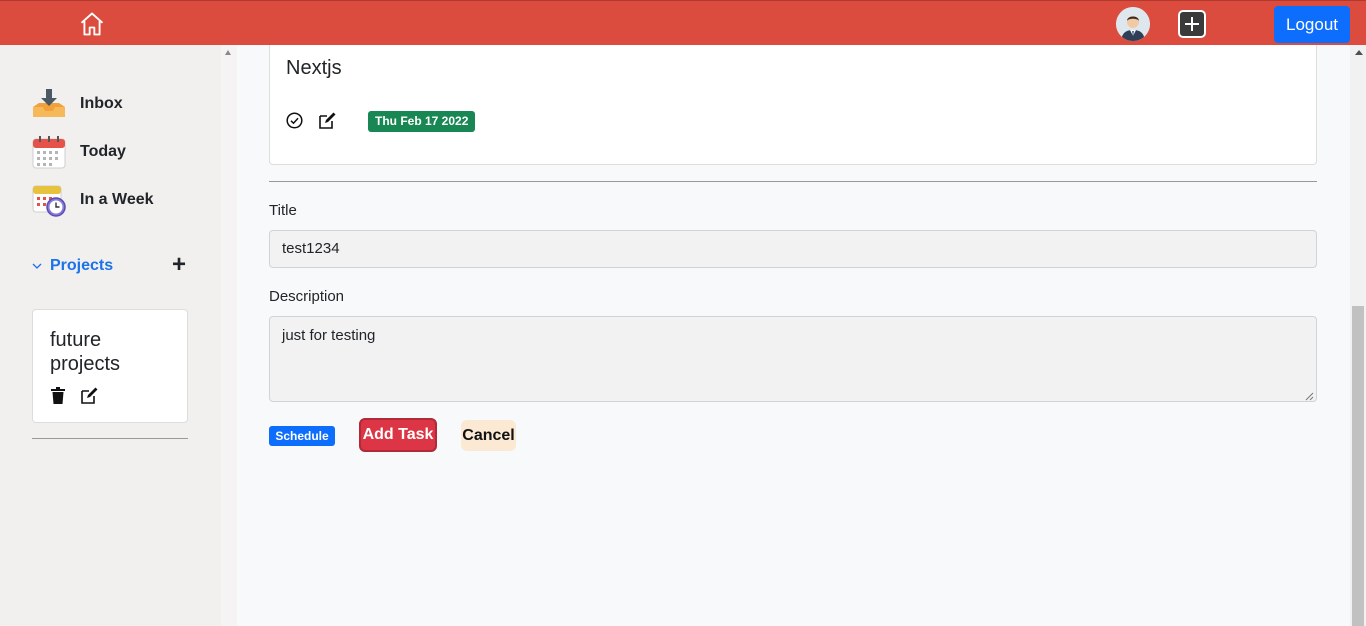  I want to click on description-textarea: just for testing, so click(793, 359).